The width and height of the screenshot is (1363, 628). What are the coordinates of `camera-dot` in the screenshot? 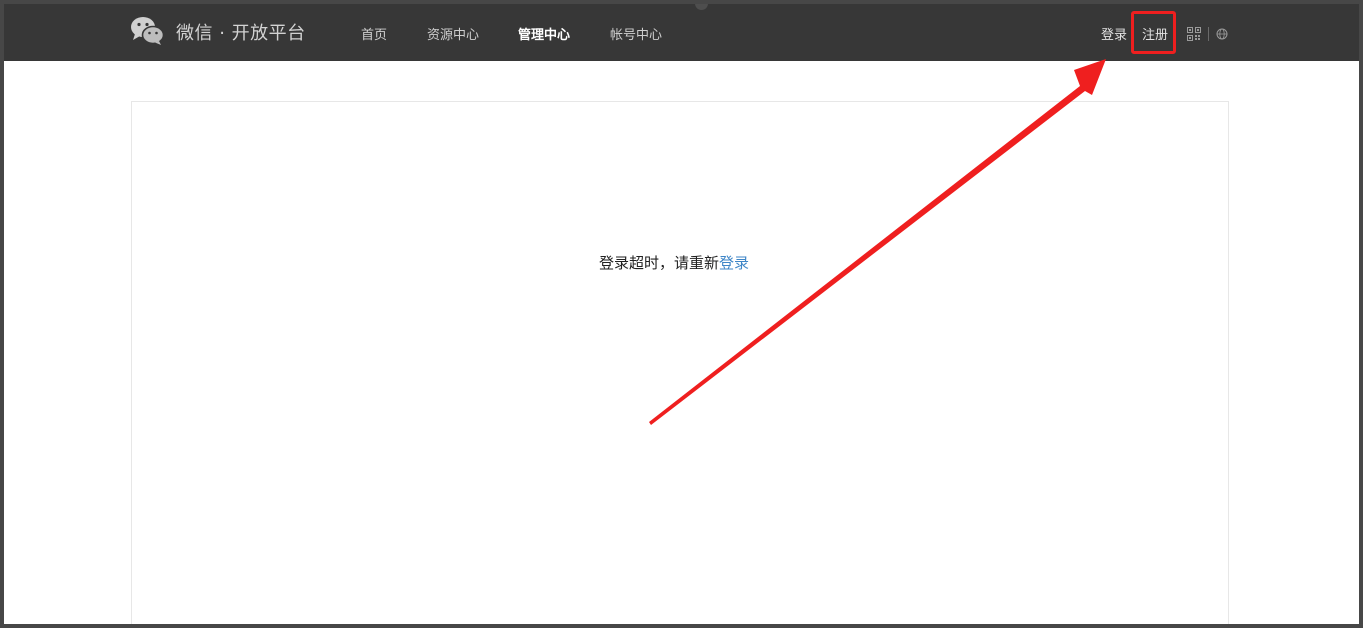 It's located at (701, 7).